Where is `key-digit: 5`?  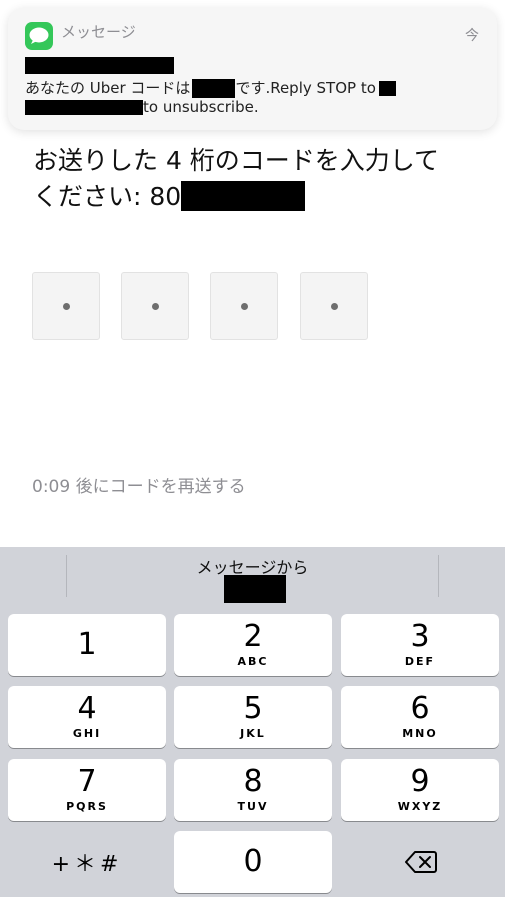 key-digit: 5 is located at coordinates (253, 708).